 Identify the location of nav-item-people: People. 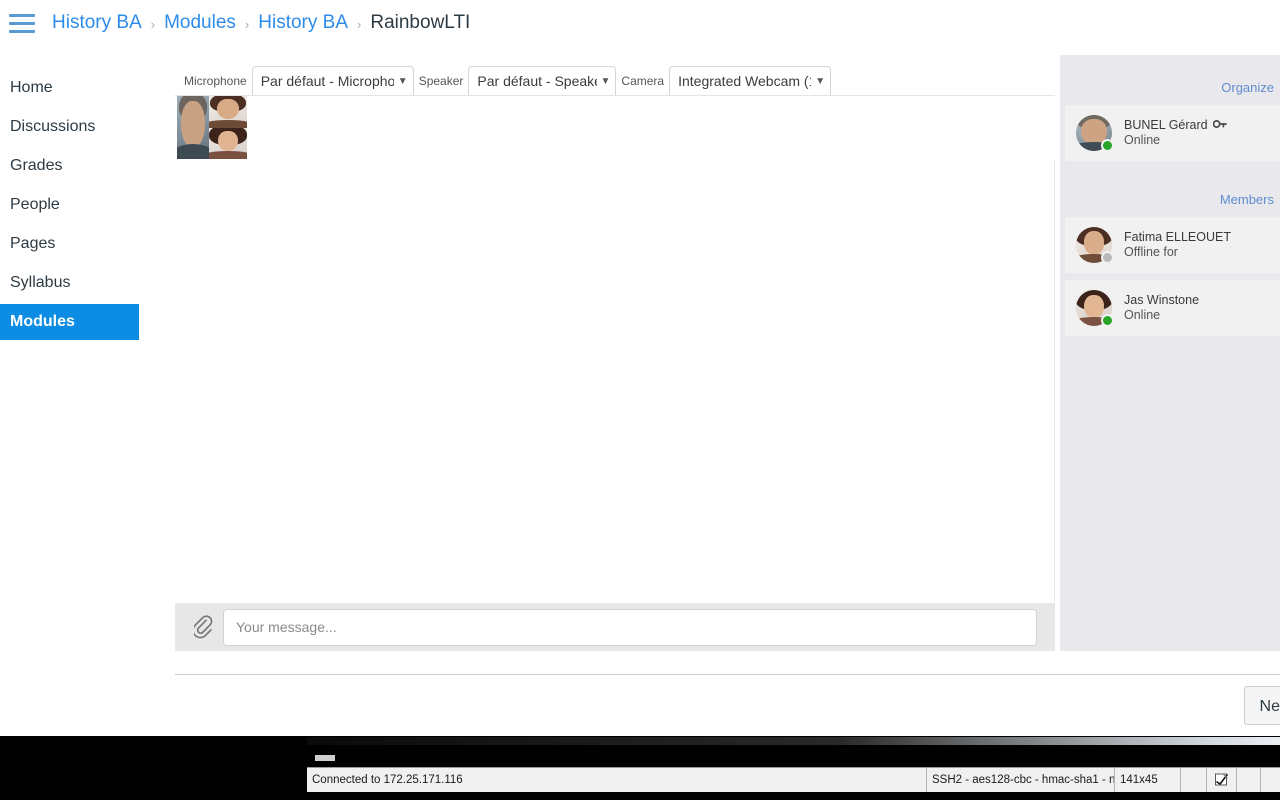
(75, 205).